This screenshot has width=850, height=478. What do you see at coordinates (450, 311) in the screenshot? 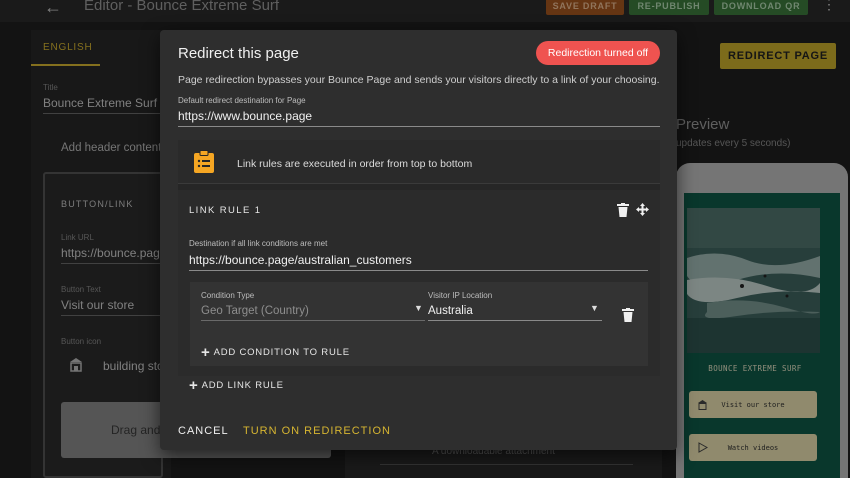
I see `visitor-ip-select: Australia` at bounding box center [450, 311].